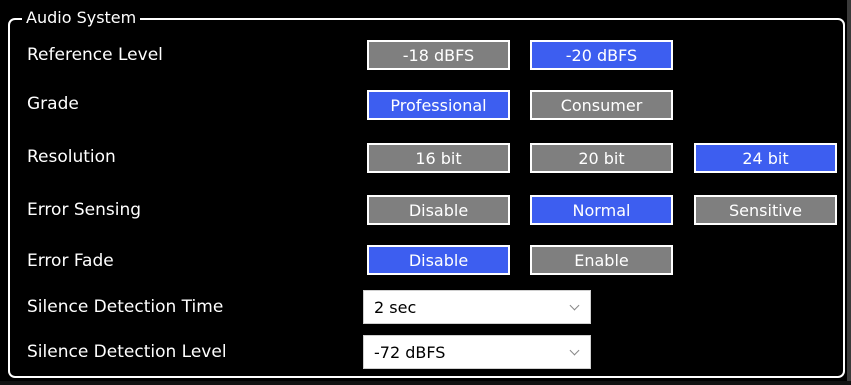  I want to click on error-sensing-option-disable: Disable, so click(438, 210).